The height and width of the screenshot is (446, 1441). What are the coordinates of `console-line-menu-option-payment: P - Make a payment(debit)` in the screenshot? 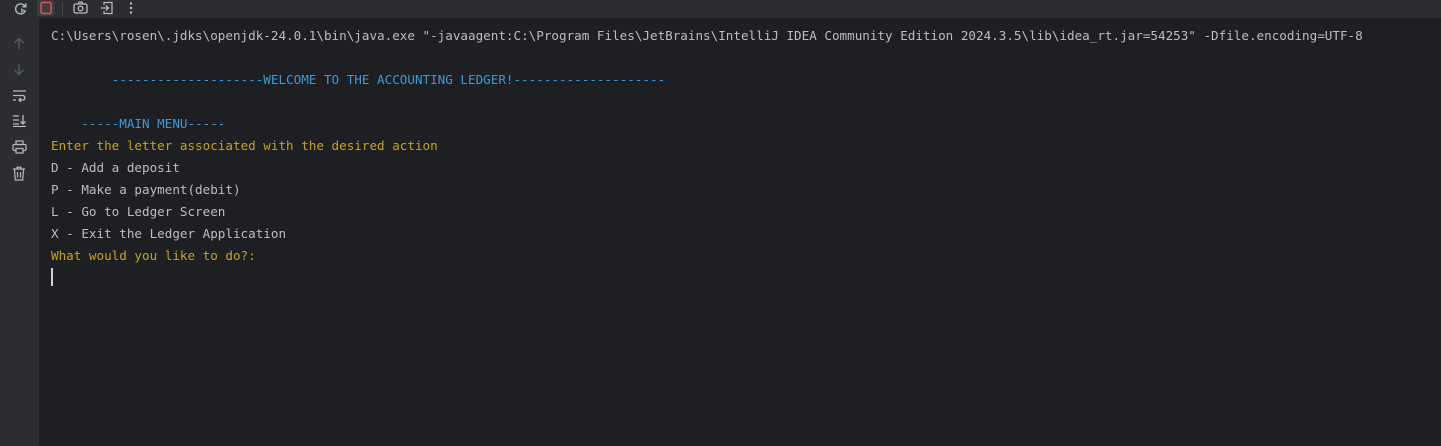 It's located at (146, 189).